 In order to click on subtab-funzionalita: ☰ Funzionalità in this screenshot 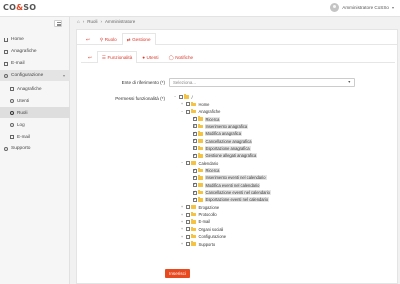, I will do `click(117, 57)`.